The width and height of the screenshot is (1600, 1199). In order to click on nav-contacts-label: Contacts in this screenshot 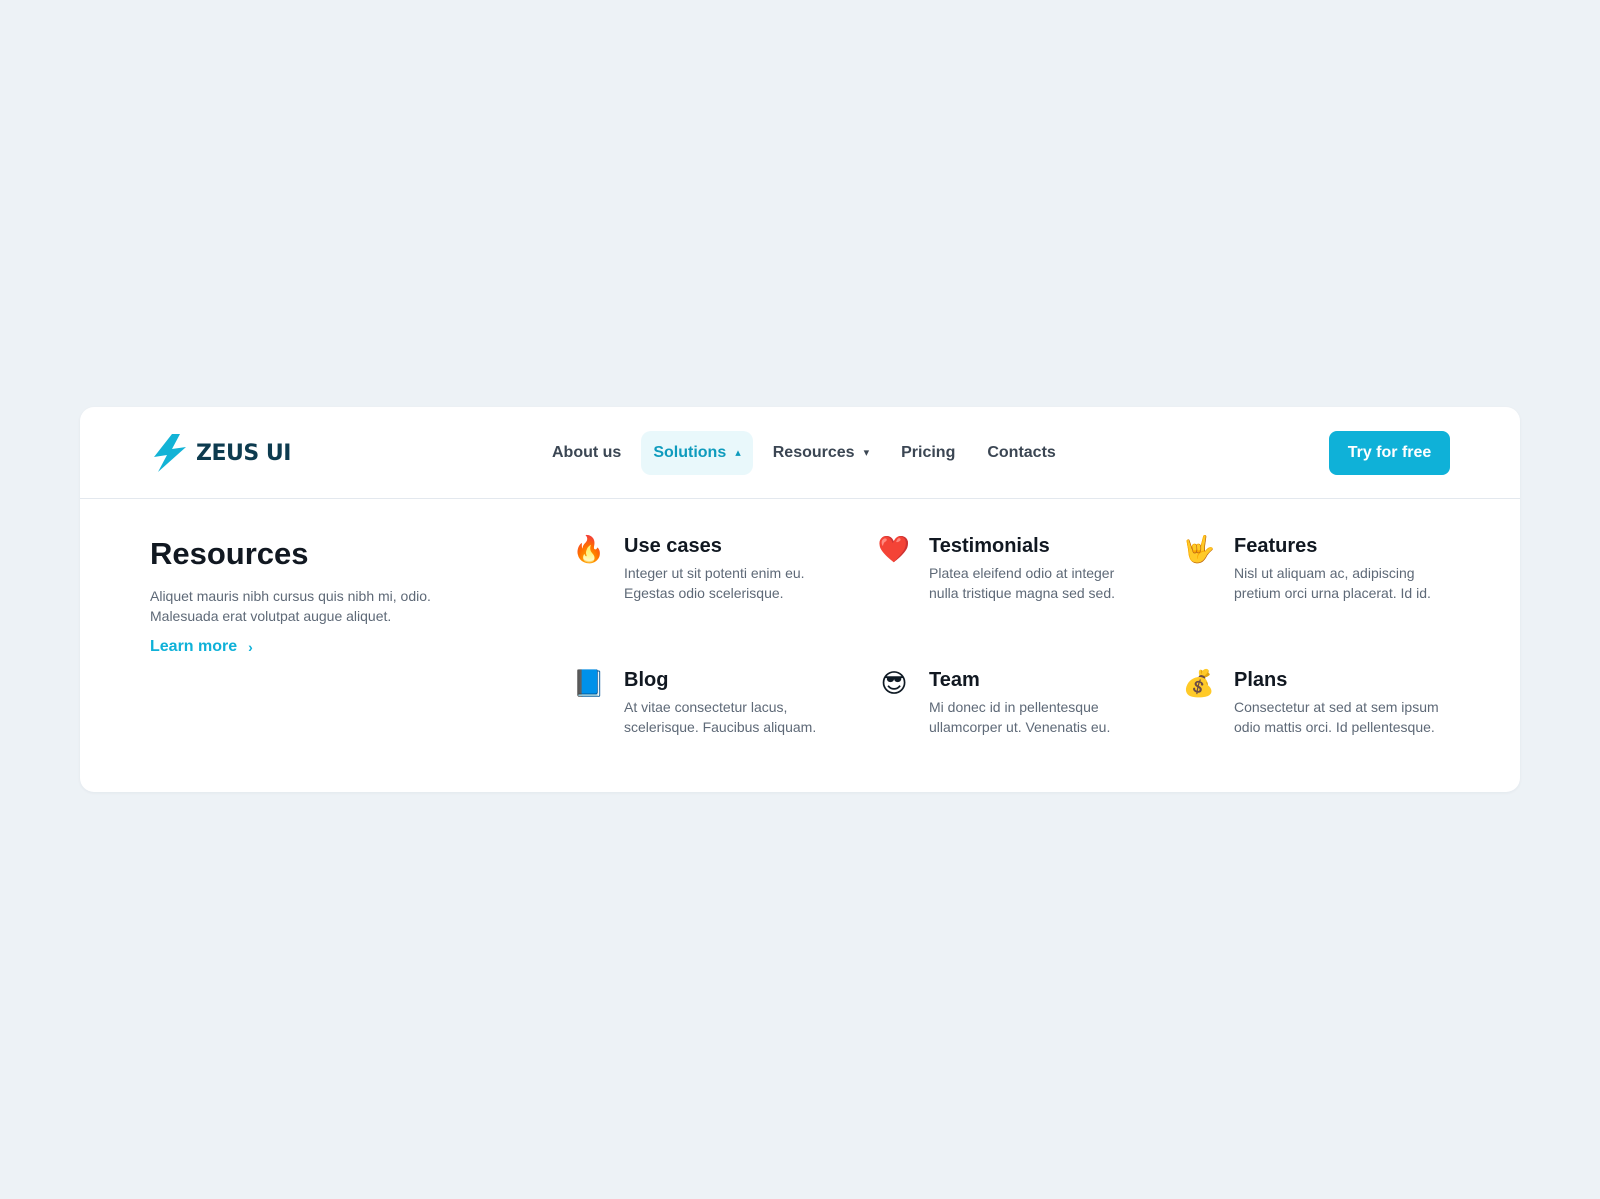, I will do `click(1021, 452)`.